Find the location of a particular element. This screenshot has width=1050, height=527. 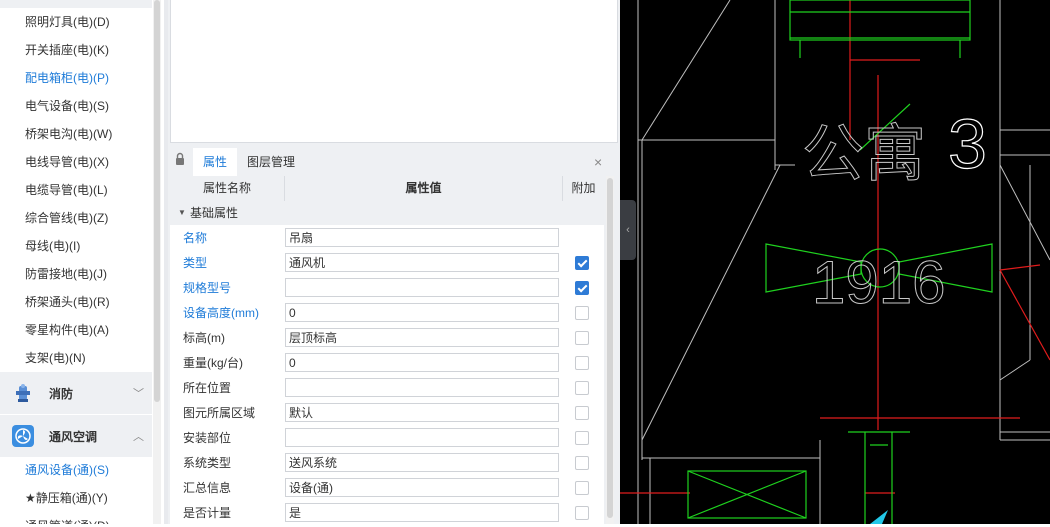

tree-top-strip is located at coordinates (76, 4).